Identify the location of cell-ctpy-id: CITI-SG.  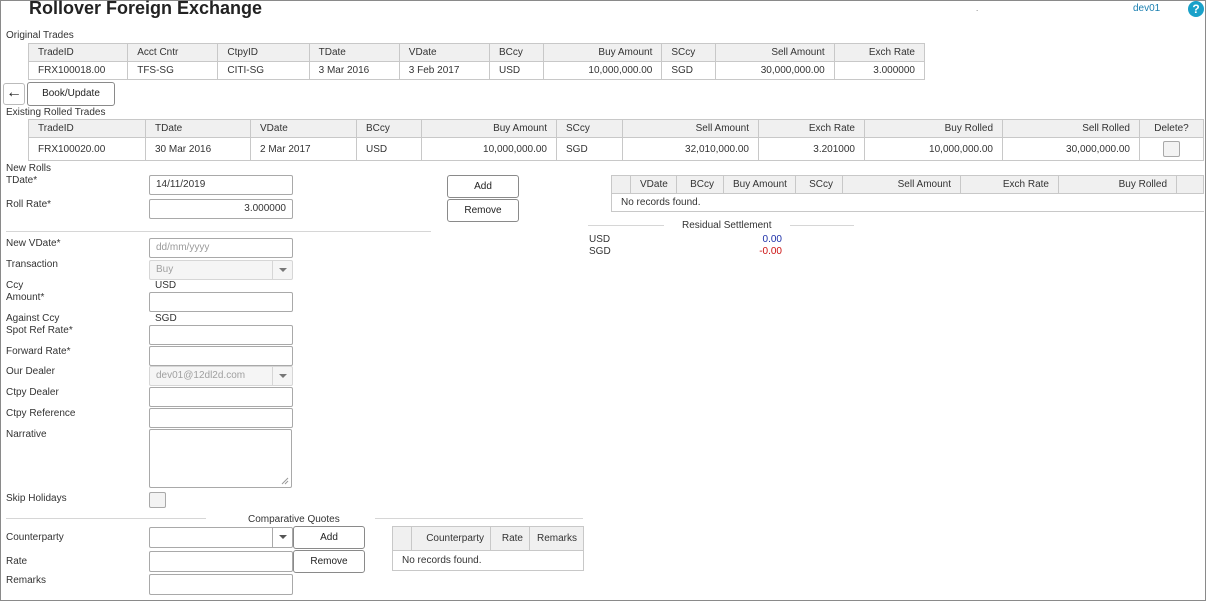
(263, 70).